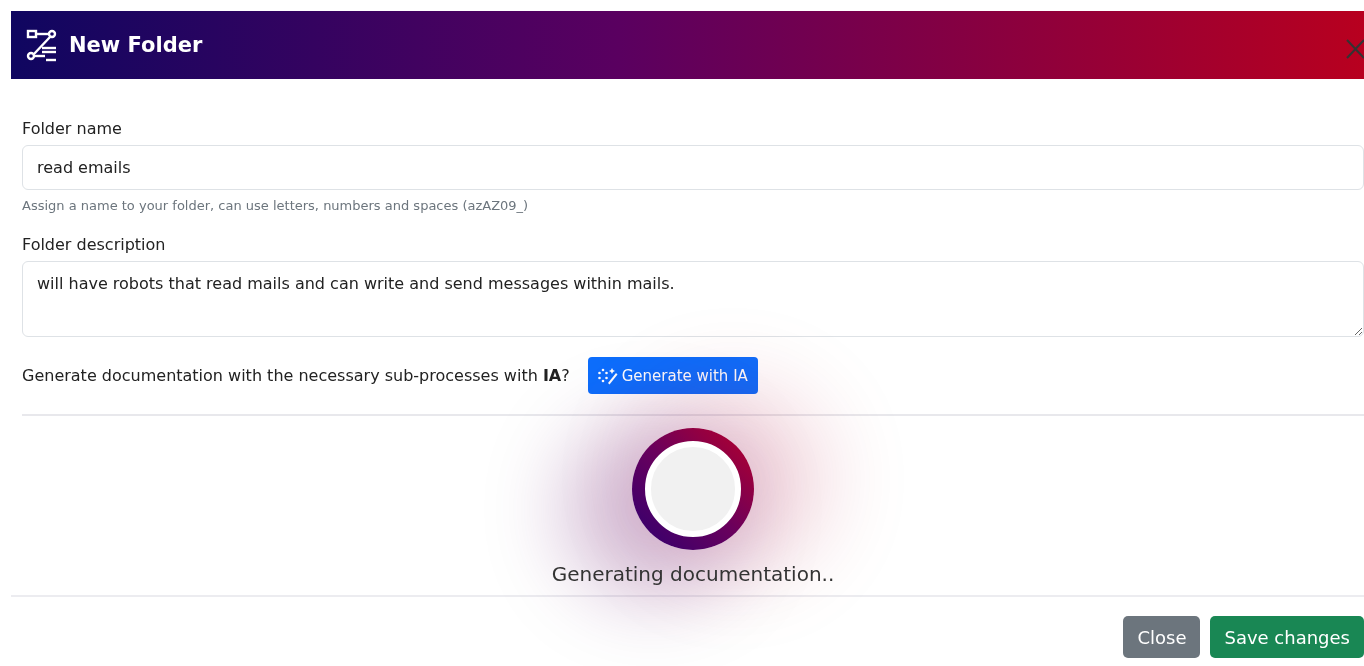 The image size is (1364, 666). What do you see at coordinates (1287, 637) in the screenshot?
I see `save-button: Save changes` at bounding box center [1287, 637].